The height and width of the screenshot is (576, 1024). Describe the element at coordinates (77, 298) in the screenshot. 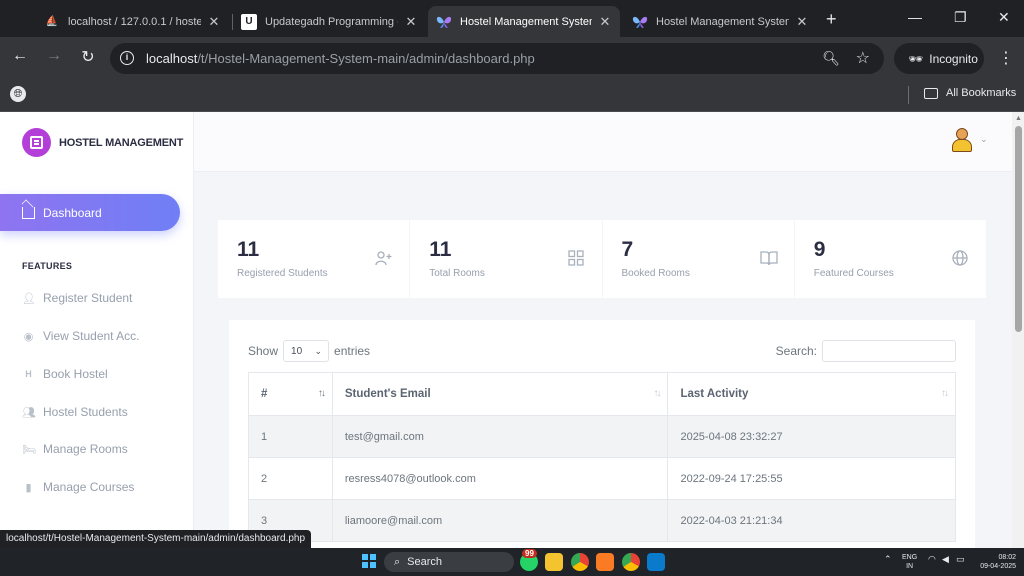

I see `sidebar-item-register-student: 👤︎ Register Student` at that location.